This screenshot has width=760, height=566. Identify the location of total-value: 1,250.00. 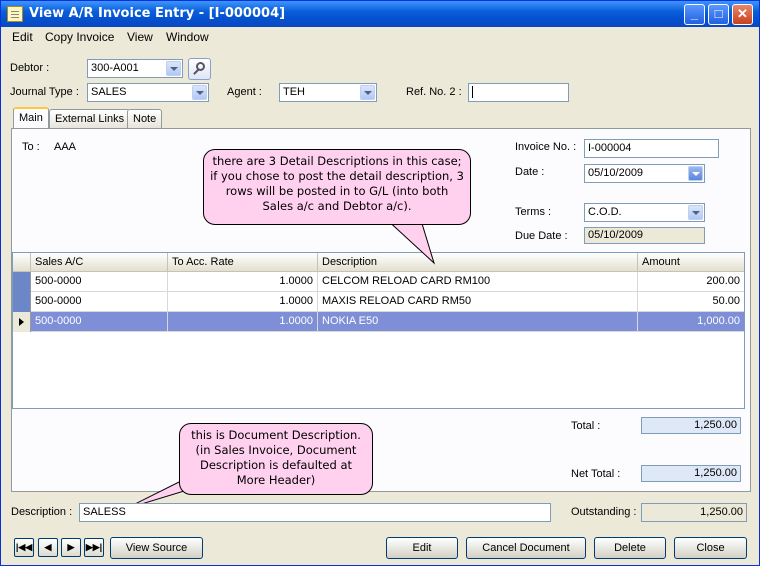
(715, 425).